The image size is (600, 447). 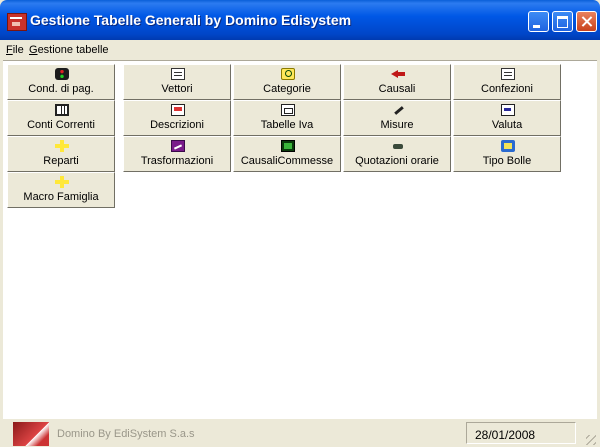 I want to click on status-date: 28/01/2008, so click(x=505, y=435).